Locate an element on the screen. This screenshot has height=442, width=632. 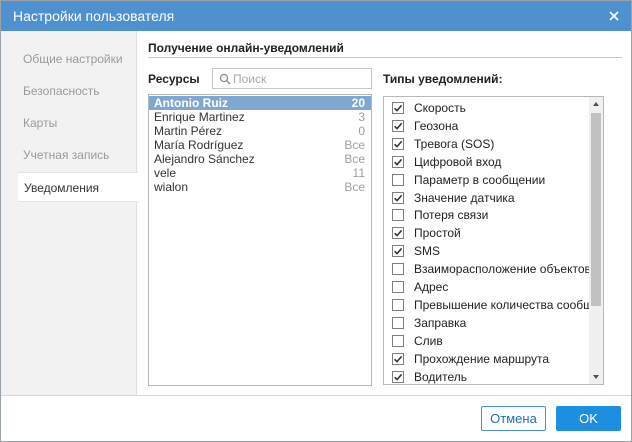
notification-type-item: Скорость is located at coordinates (486, 108).